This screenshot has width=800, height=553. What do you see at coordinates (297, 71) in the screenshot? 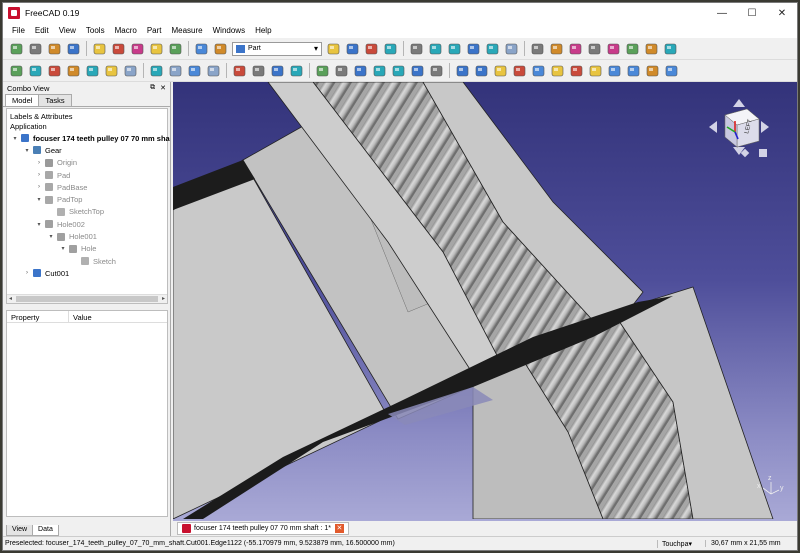
I see `make-face-icon` at bounding box center [297, 71].